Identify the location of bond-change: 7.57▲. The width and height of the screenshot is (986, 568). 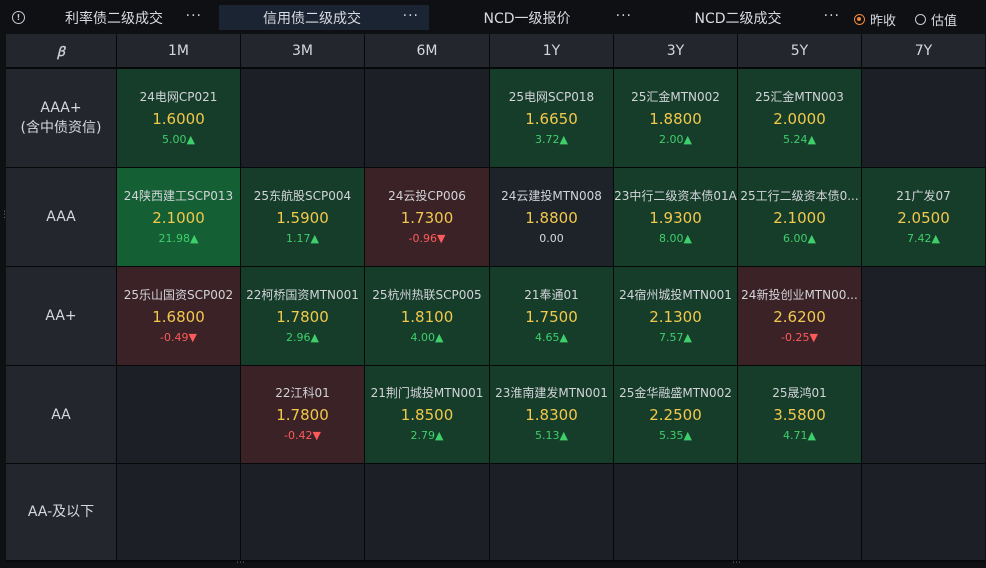
(675, 337).